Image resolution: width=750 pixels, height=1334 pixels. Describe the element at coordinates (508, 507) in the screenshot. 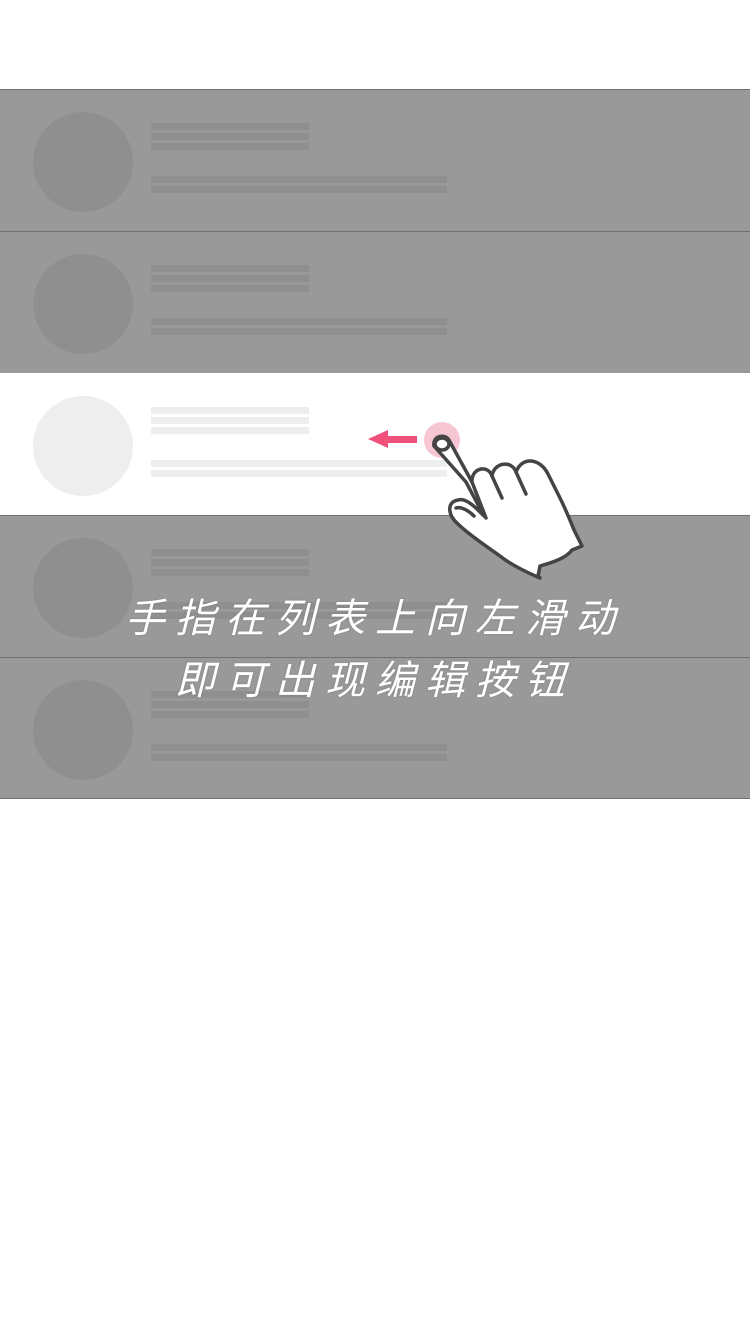

I see `hand-icon` at that location.